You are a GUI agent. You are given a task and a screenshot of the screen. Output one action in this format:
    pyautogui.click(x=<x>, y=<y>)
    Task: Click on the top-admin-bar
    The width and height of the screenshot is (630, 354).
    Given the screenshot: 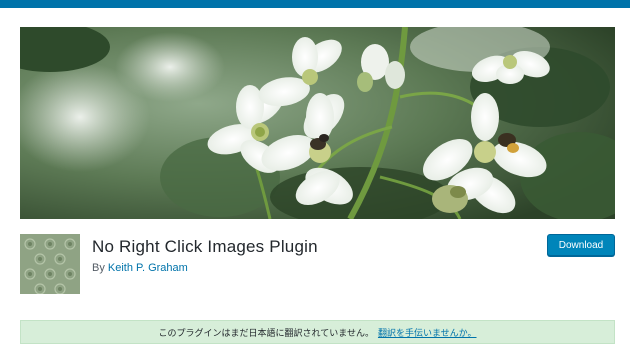 What is the action you would take?
    pyautogui.click(x=315, y=4)
    